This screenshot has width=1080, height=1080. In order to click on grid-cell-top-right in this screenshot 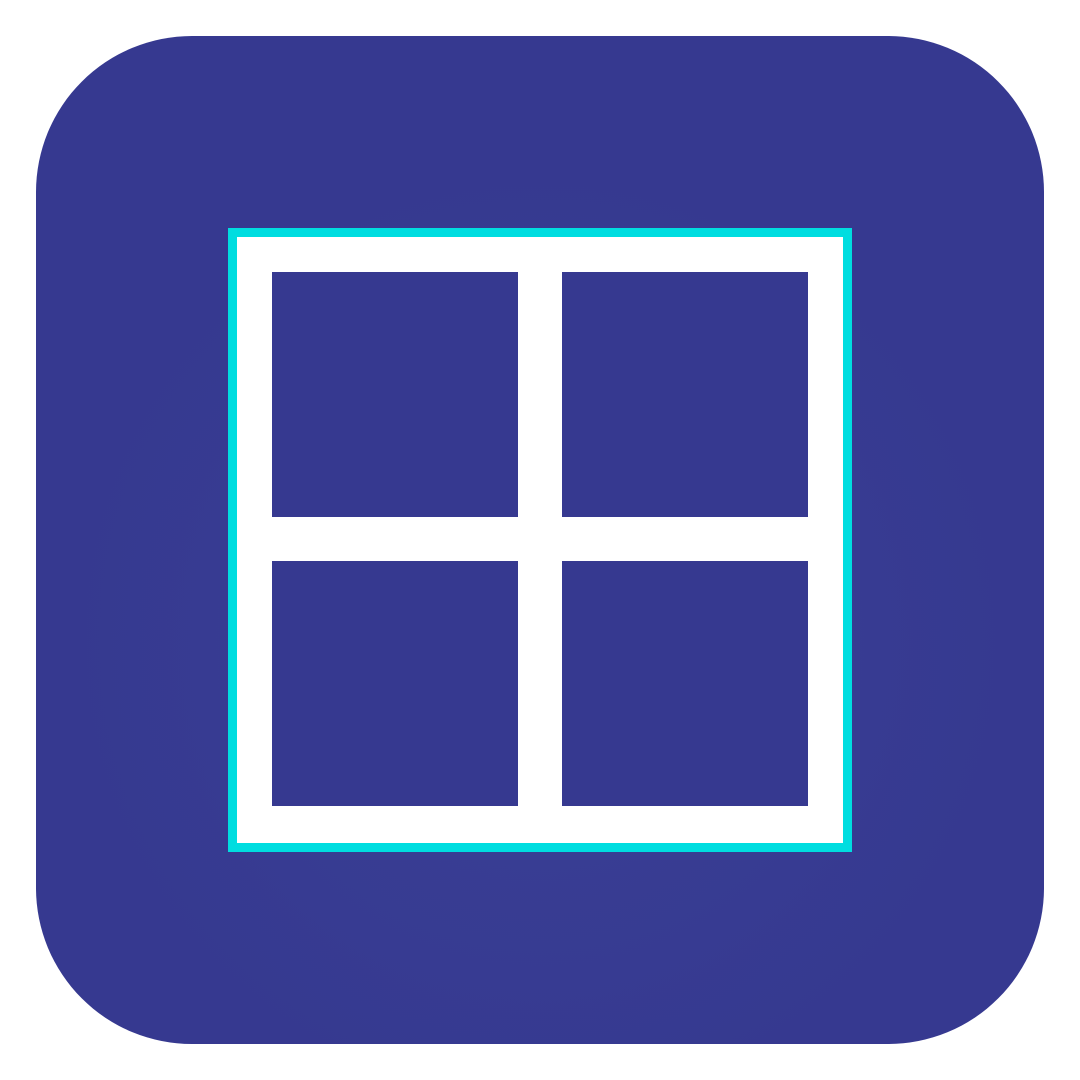, I will do `click(685, 394)`.